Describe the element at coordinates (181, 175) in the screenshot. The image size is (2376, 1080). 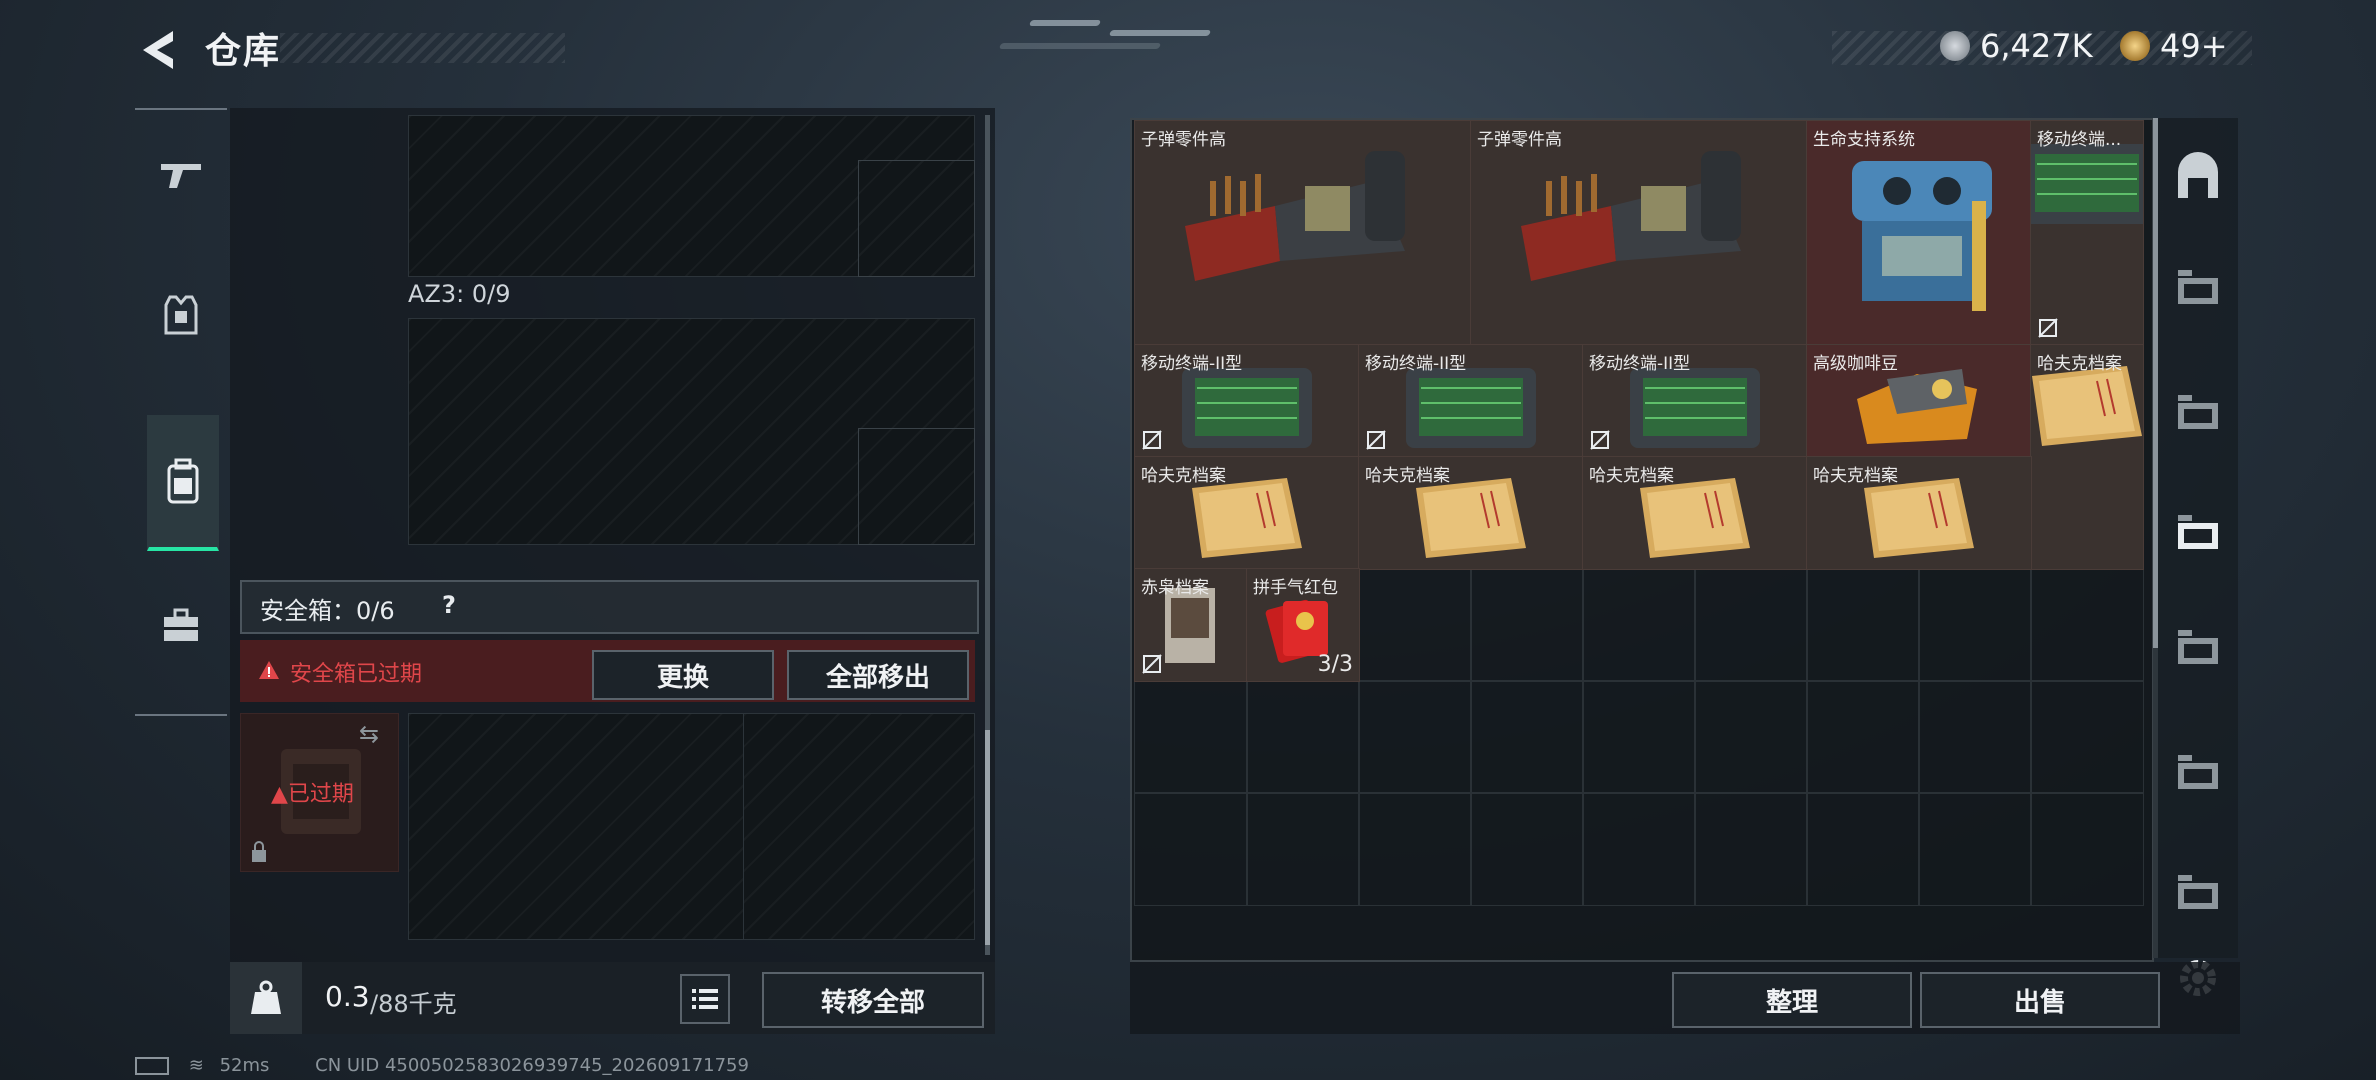
I see `tab-weapons` at that location.